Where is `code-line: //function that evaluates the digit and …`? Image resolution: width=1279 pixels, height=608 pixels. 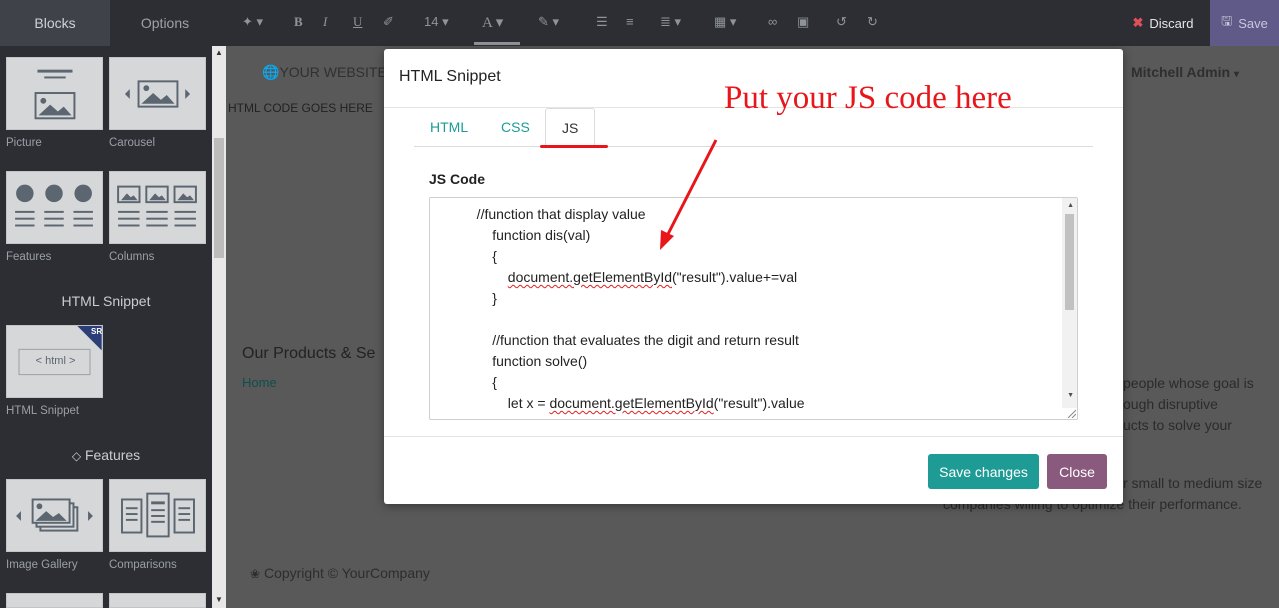
code-line: //function that evaluates the digit and … is located at coordinates (614, 340).